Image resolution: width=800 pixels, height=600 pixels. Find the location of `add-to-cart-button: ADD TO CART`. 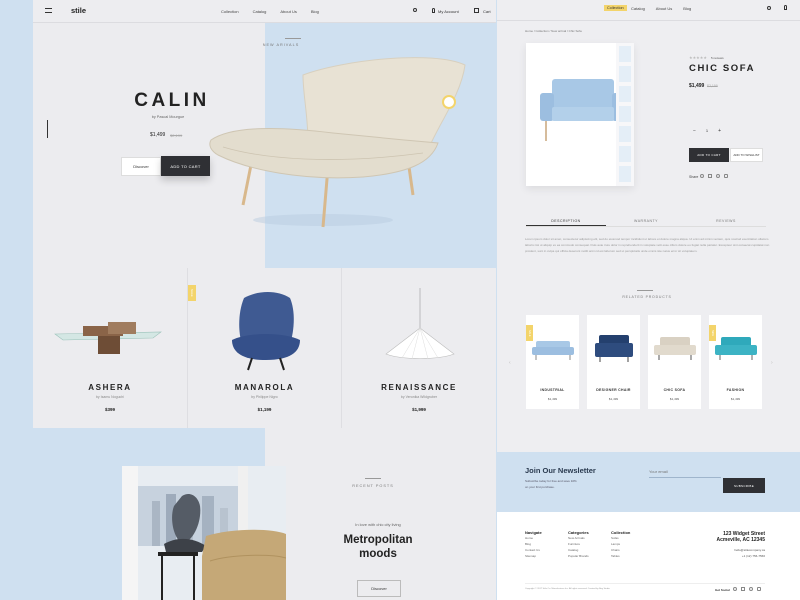

add-to-cart-button: ADD TO CART is located at coordinates (709, 155).